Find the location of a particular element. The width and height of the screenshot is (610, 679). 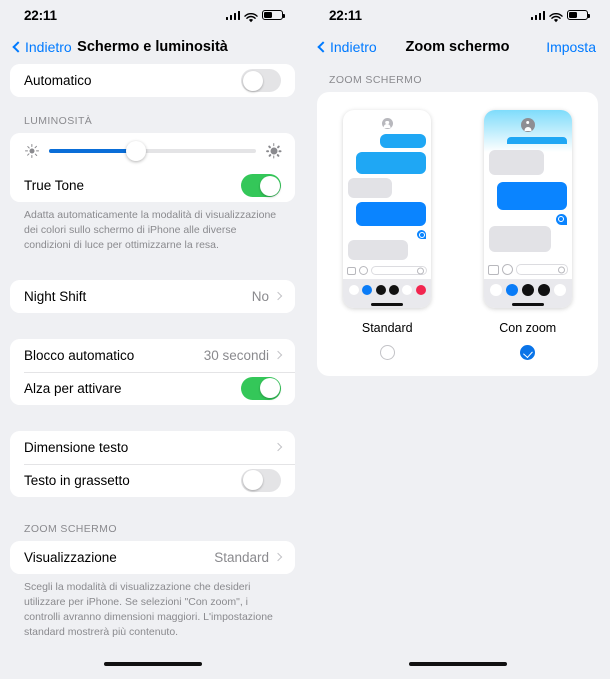

home-indicator-right is located at coordinates (457, 664).